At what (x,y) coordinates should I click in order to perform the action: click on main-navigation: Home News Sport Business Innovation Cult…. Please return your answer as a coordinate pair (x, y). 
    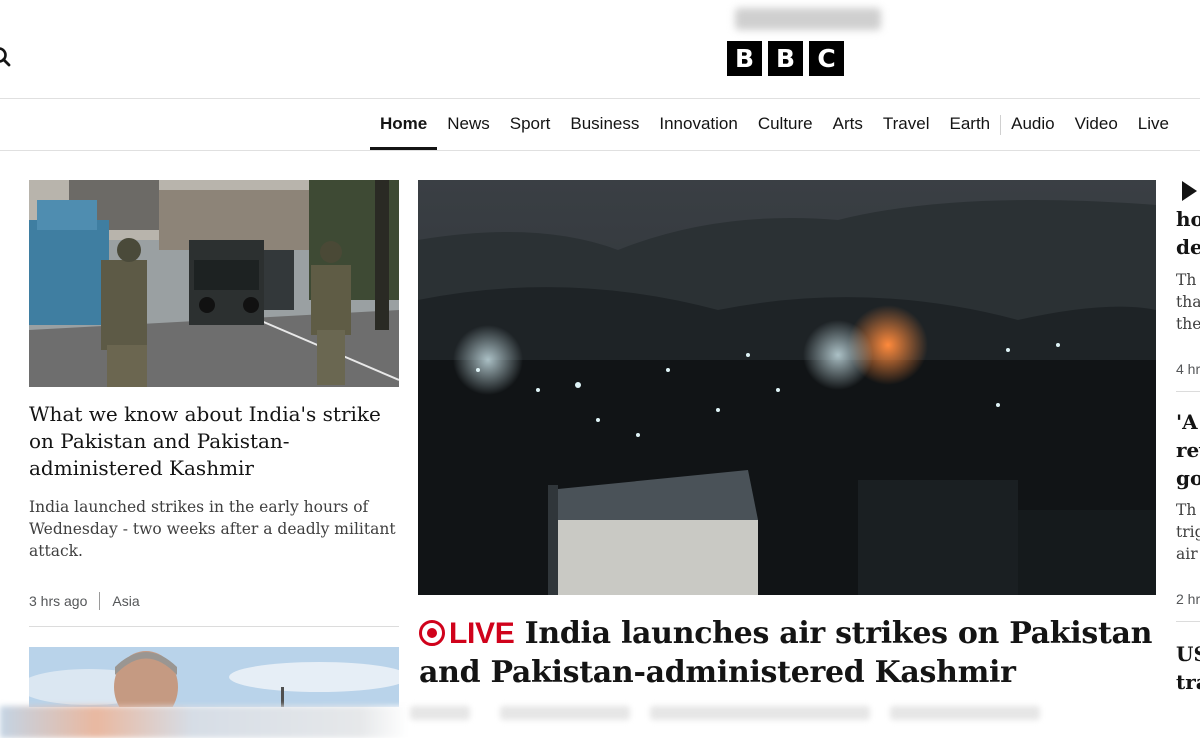
    Looking at the image, I should click on (774, 124).